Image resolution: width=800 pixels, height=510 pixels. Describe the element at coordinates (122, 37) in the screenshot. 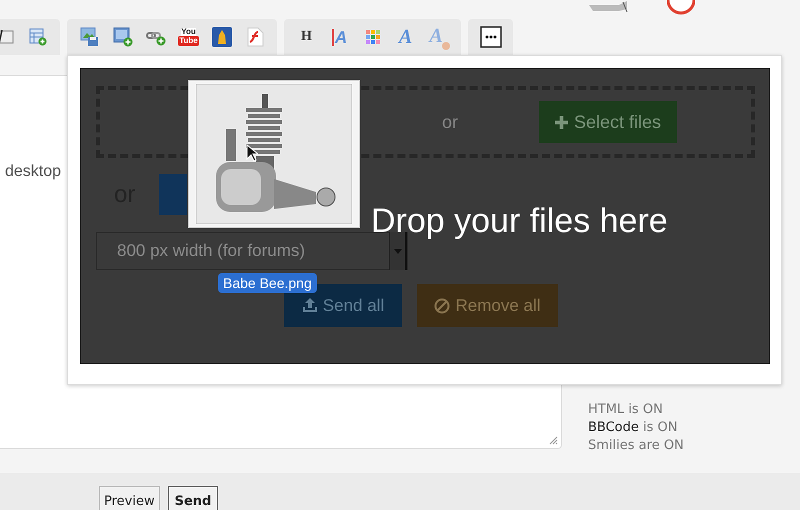

I see `image-add-icon` at that location.